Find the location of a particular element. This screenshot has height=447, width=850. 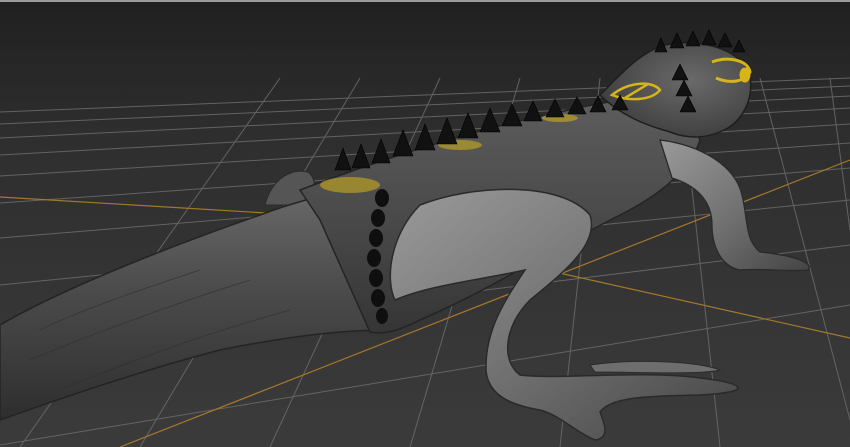

far-front-leg is located at coordinates (734, 205).